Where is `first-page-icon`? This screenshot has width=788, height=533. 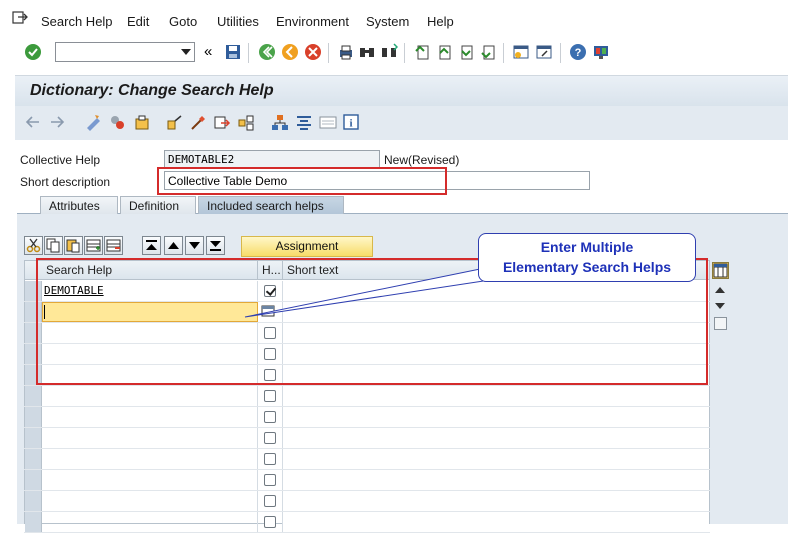
first-page-icon is located at coordinates (422, 52).